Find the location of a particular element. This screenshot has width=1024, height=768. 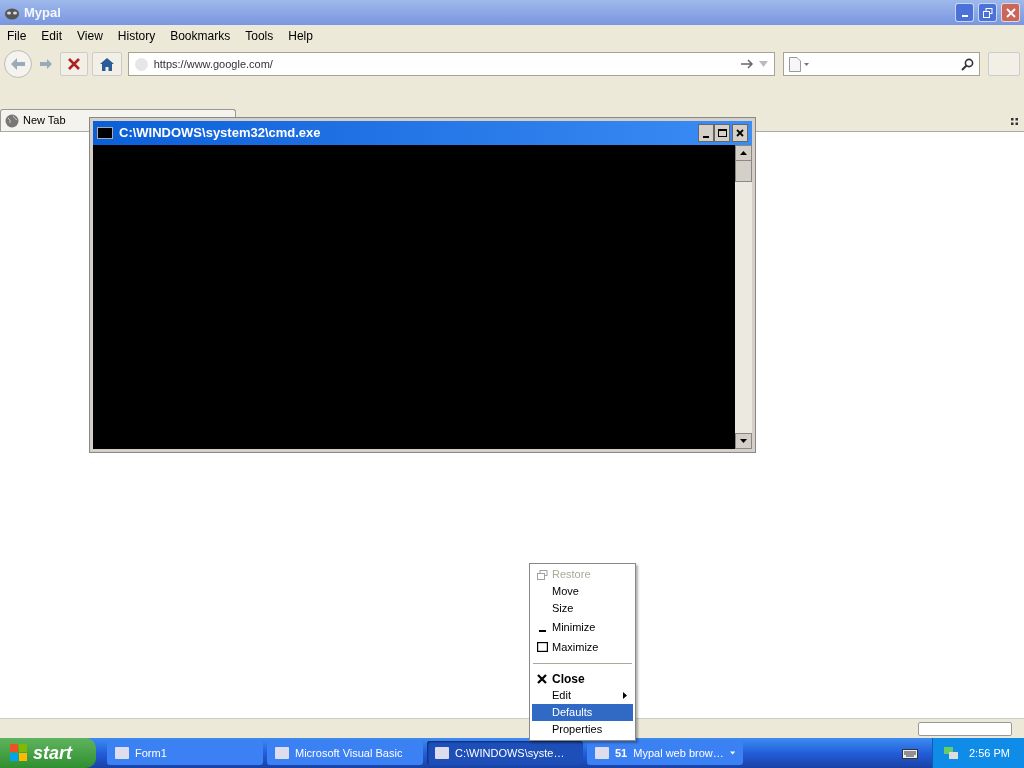

window-title: Mypal is located at coordinates (43, 12).